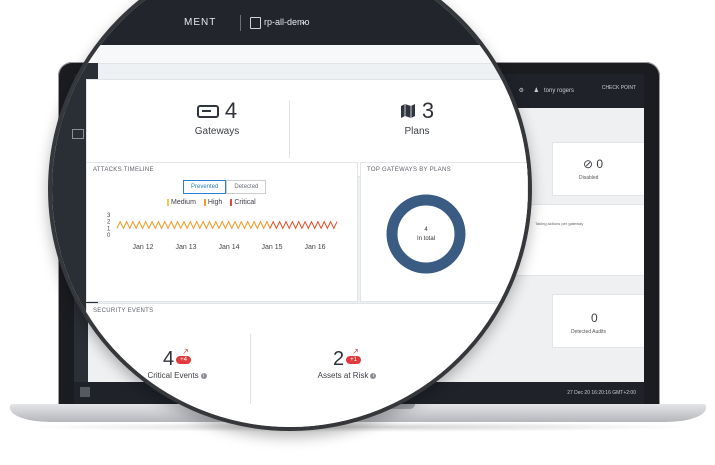 The image size is (715, 465). I want to click on attacks-timeline-chart: 3210 Jan 12 Jan 13 Jan 14 Jan 15 Jan 16, so click(222, 232).